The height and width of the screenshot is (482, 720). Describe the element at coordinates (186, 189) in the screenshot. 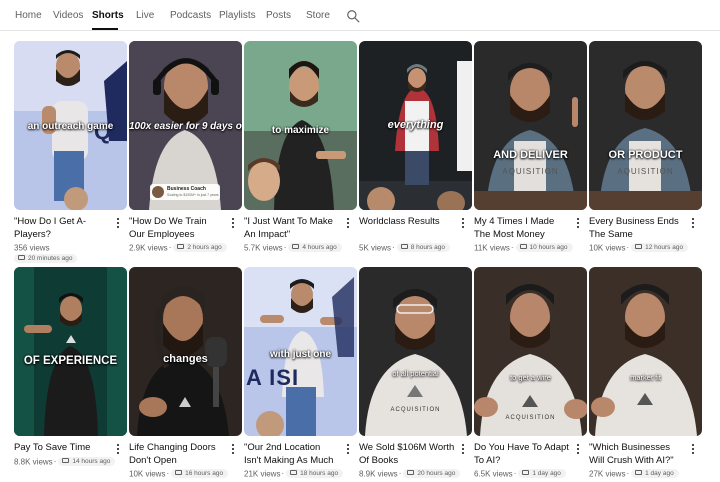

I see `overlay-name: Business Coach` at that location.